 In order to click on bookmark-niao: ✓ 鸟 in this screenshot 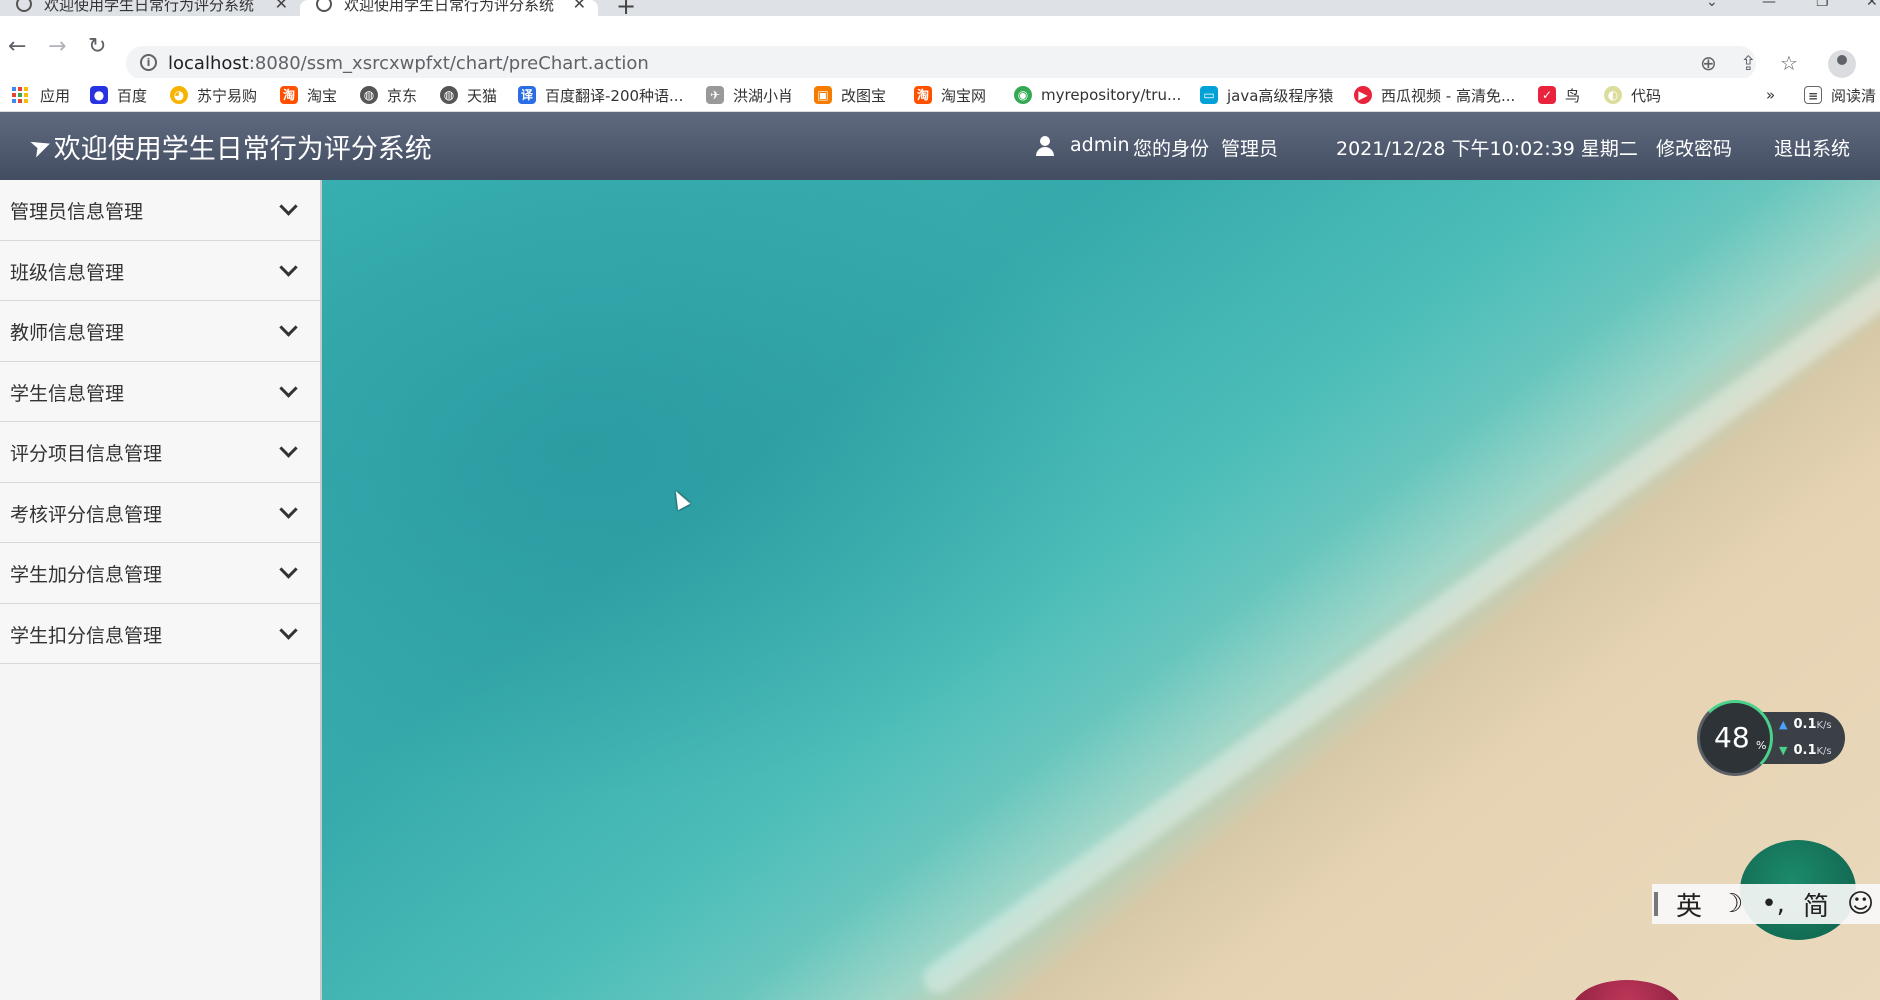, I will do `click(1559, 95)`.